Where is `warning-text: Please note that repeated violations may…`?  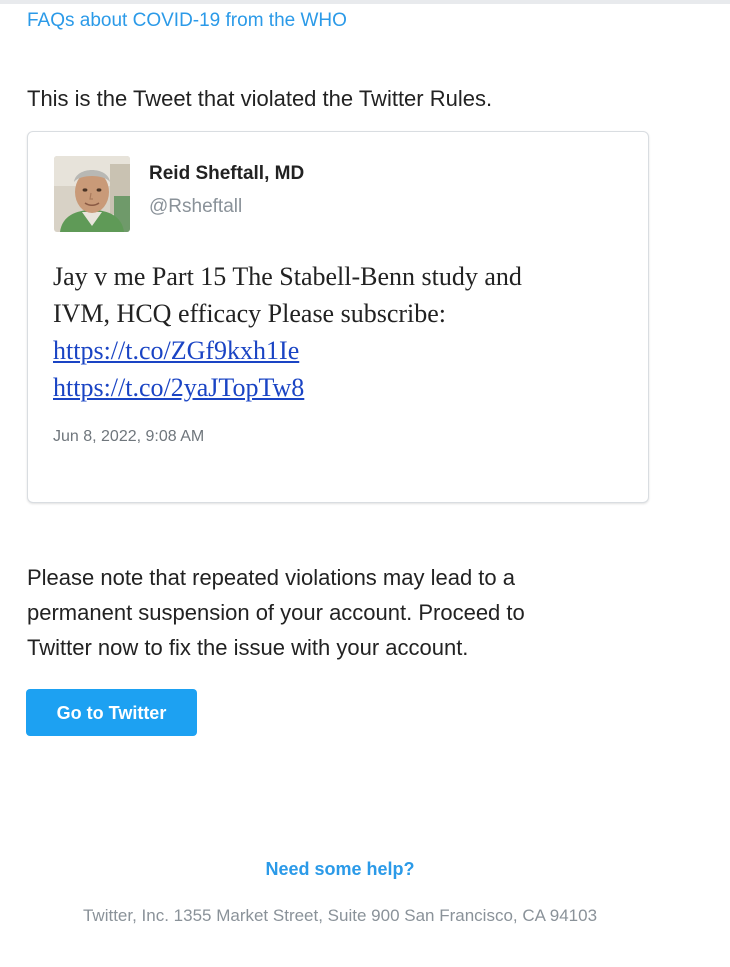 warning-text: Please note that repeated violations may… is located at coordinates (327, 612).